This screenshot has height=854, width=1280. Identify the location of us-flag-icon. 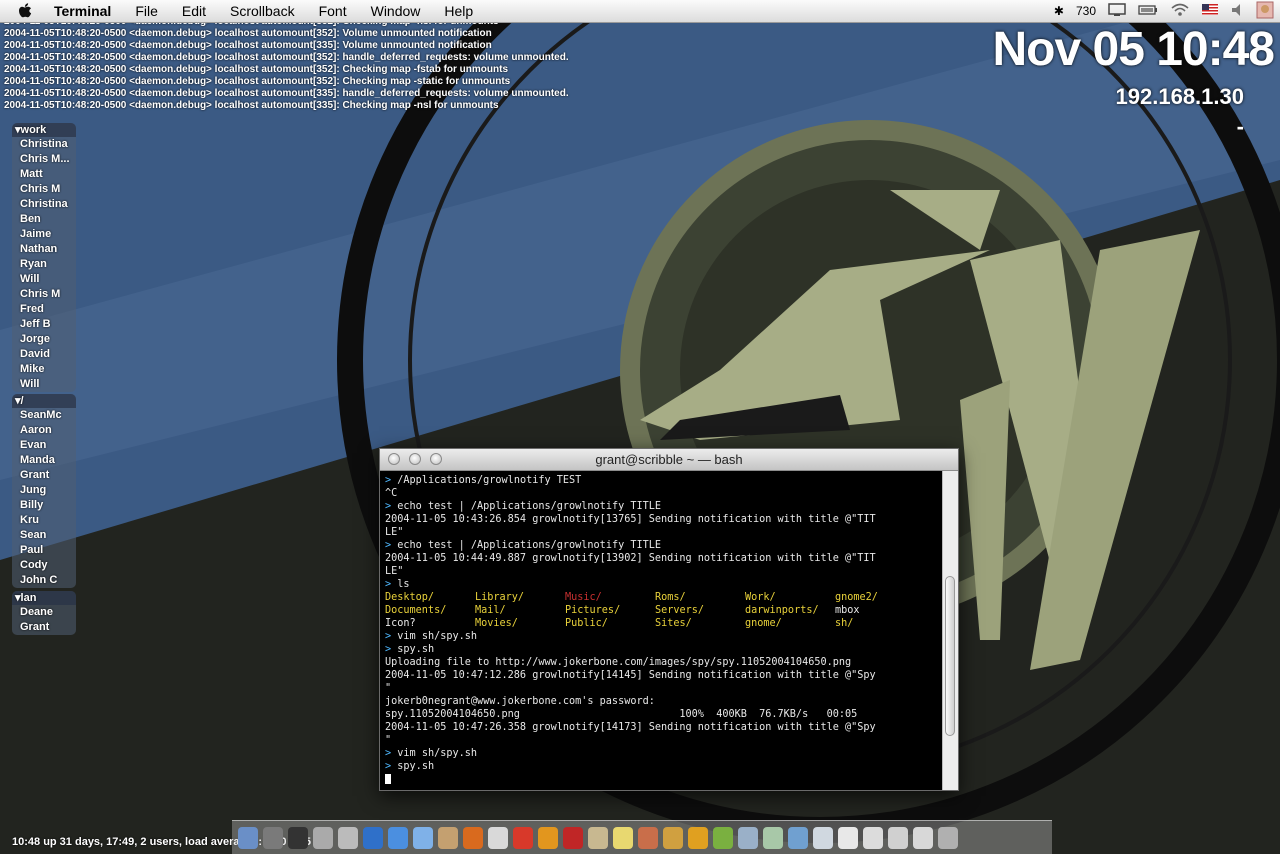
(1210, 11).